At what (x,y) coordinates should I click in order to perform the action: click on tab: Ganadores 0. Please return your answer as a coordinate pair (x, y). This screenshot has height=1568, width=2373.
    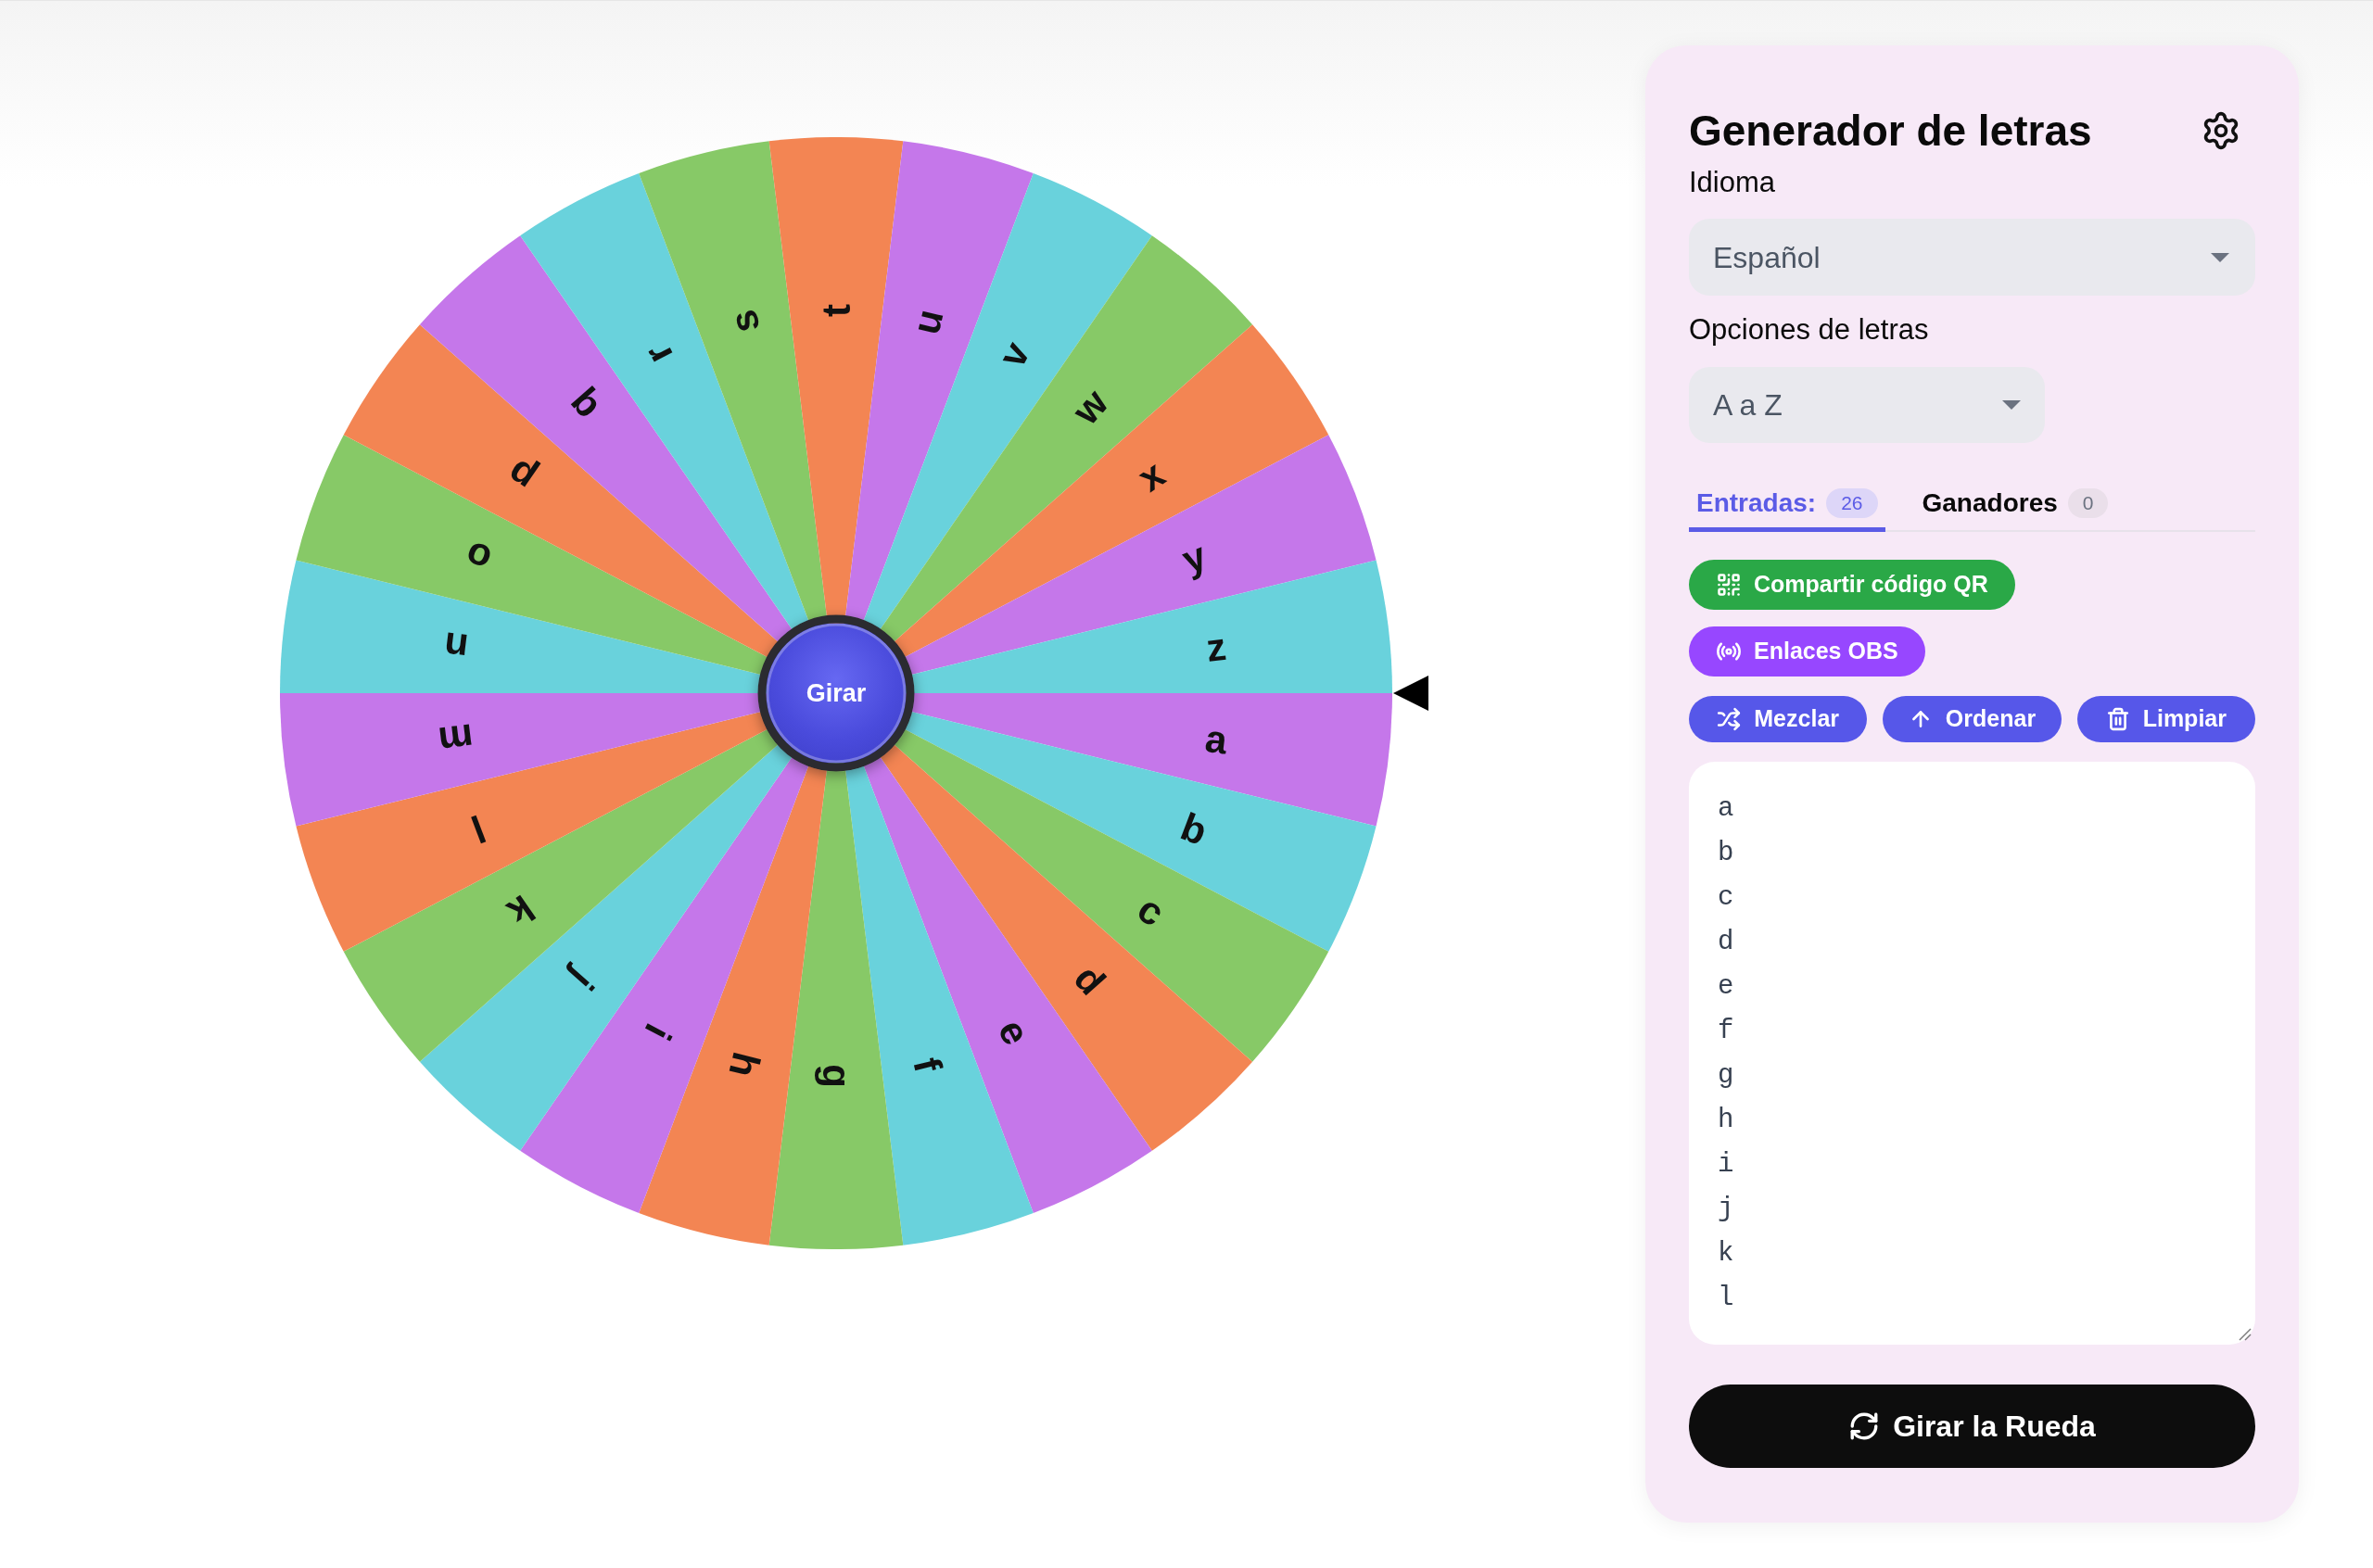
    Looking at the image, I should click on (2015, 504).